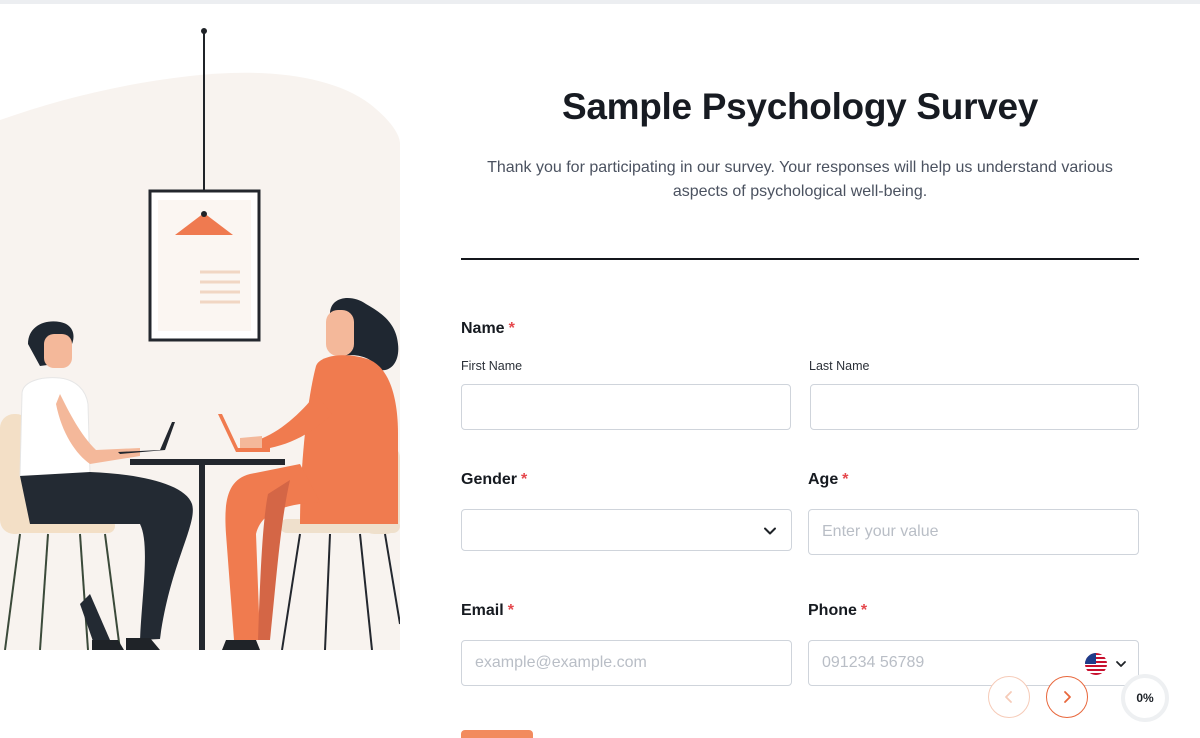 The width and height of the screenshot is (1200, 738). Describe the element at coordinates (873, 662) in the screenshot. I see `phone-placeholder: 091234 56789` at that location.